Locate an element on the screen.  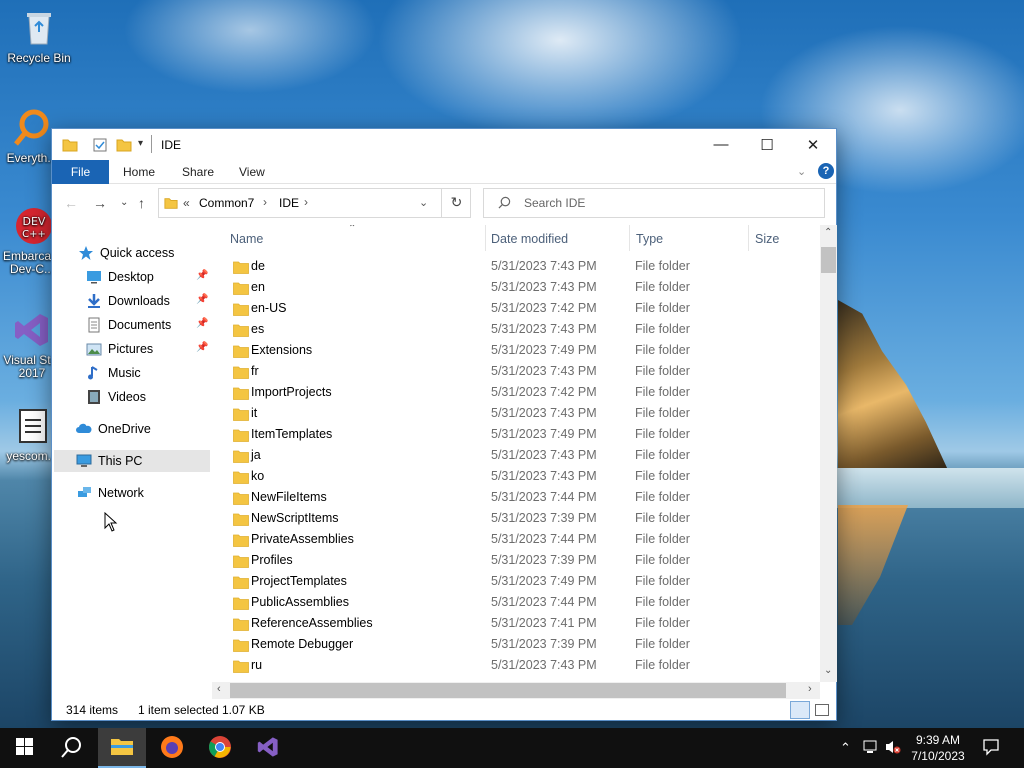
scroll-left-icon: ‹ is located at coordinates (219, 689).